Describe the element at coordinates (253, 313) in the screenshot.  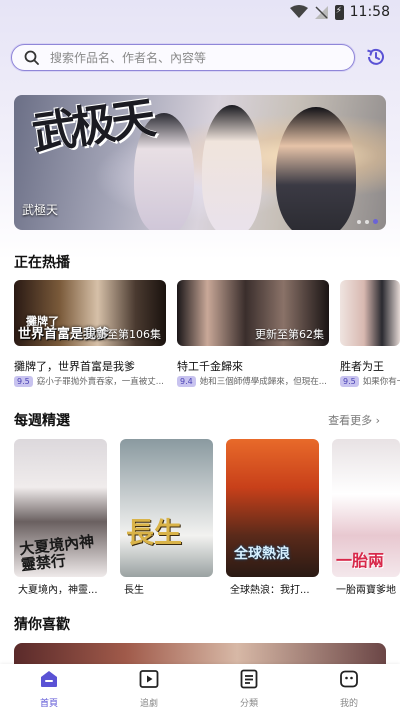
I see `hot-thumbnail: 更新至第62集` at that location.